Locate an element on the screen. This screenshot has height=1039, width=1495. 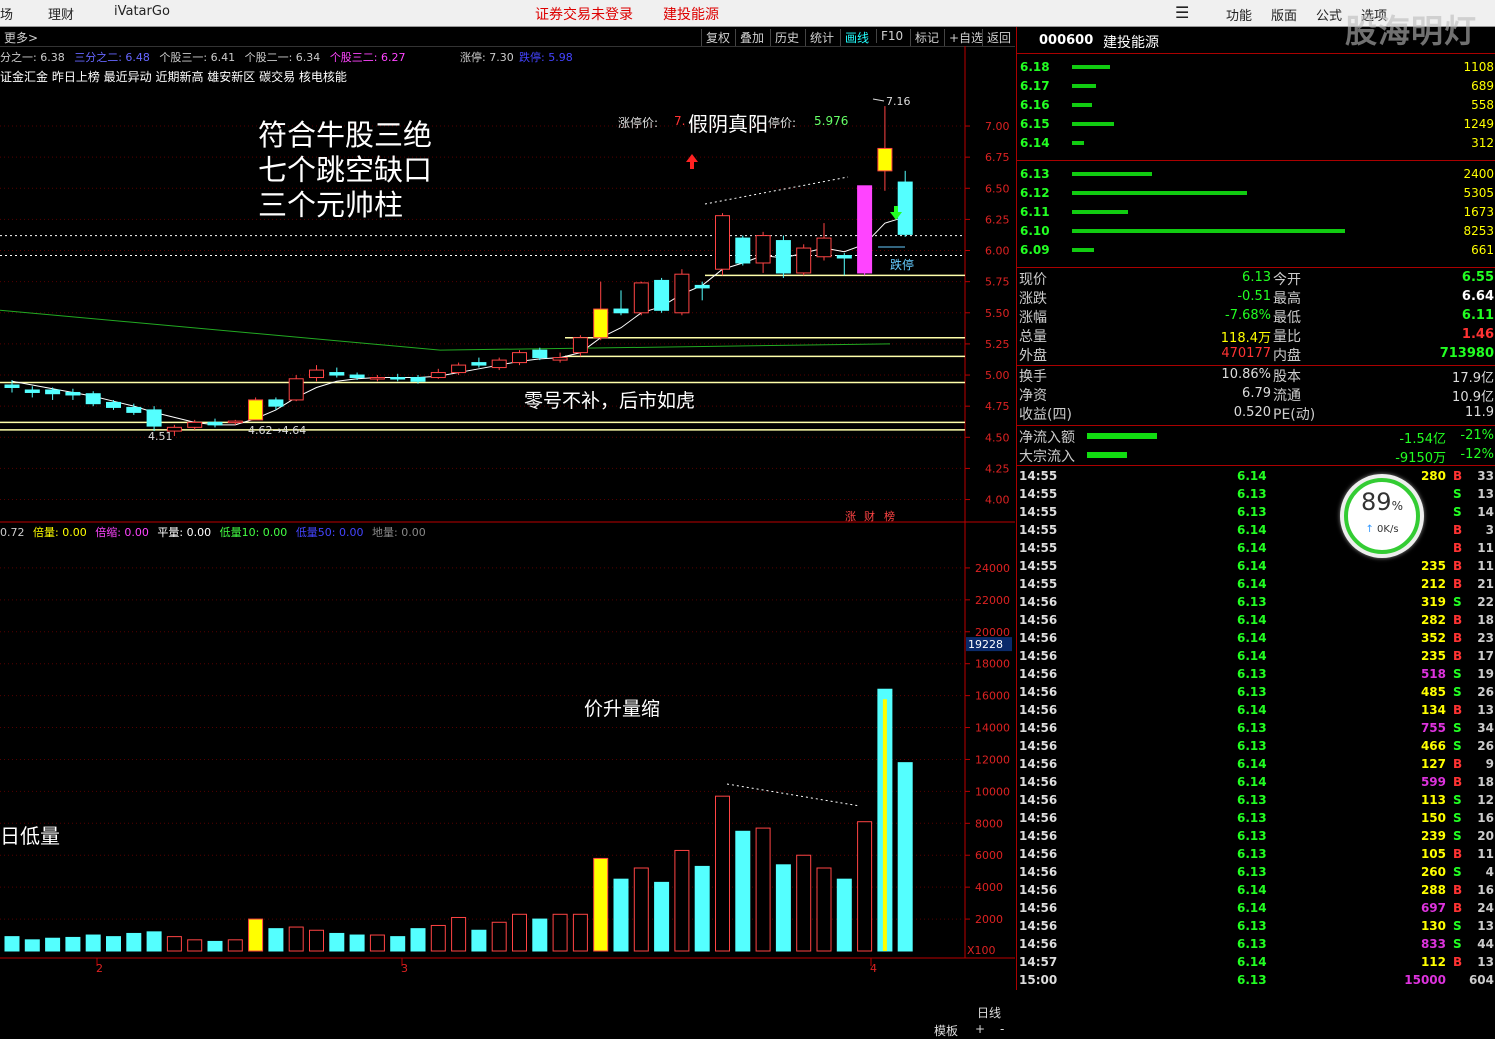
tick-row: 14:56 6.14 352 B 23 is located at coordinates (1256, 639).